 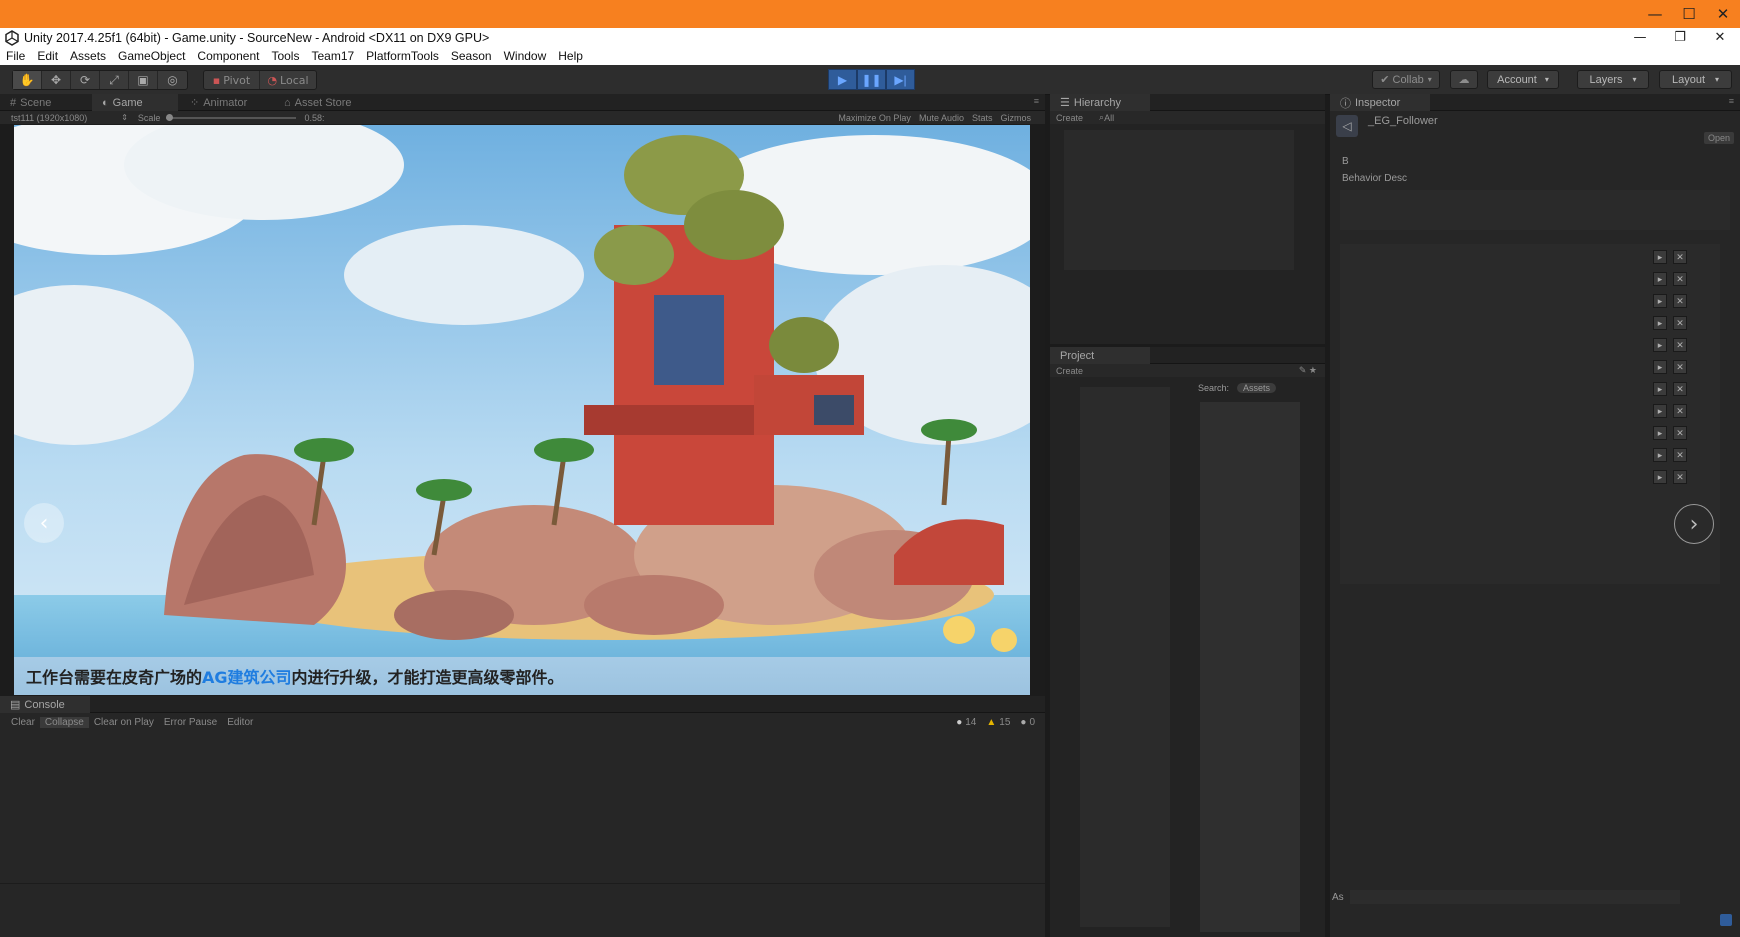 What do you see at coordinates (1250, 667) in the screenshot?
I see `project-asset-list` at bounding box center [1250, 667].